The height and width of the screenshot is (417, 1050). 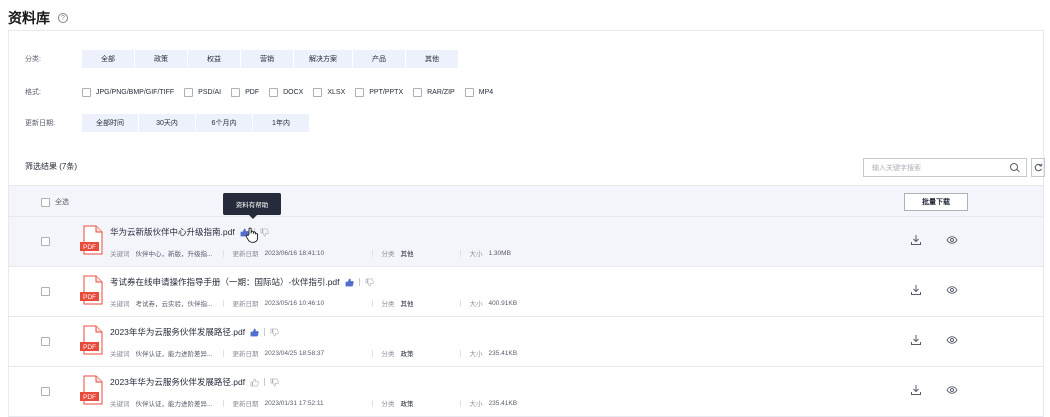 I want to click on check-format-pdf: PDF, so click(x=245, y=92).